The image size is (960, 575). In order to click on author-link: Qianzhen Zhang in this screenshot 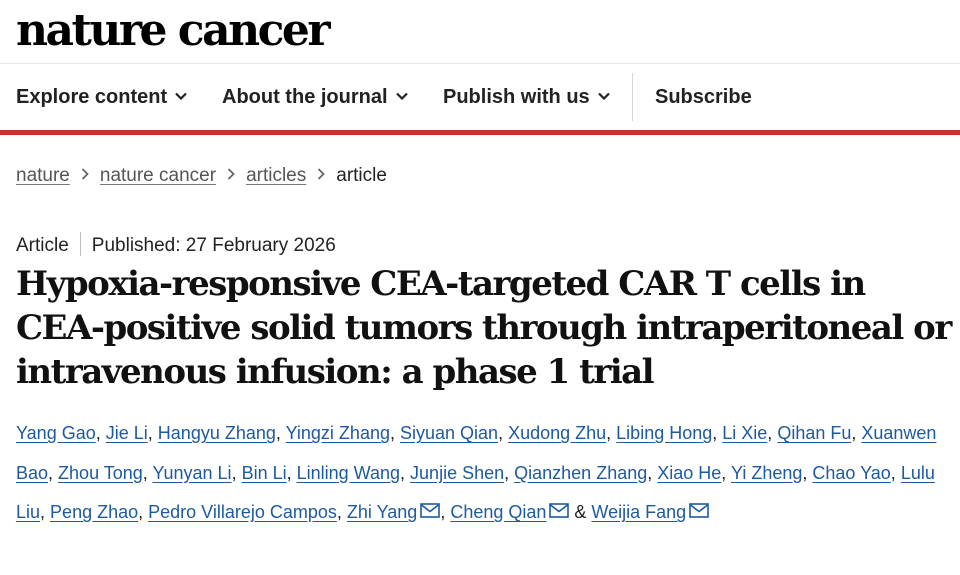, I will do `click(580, 473)`.